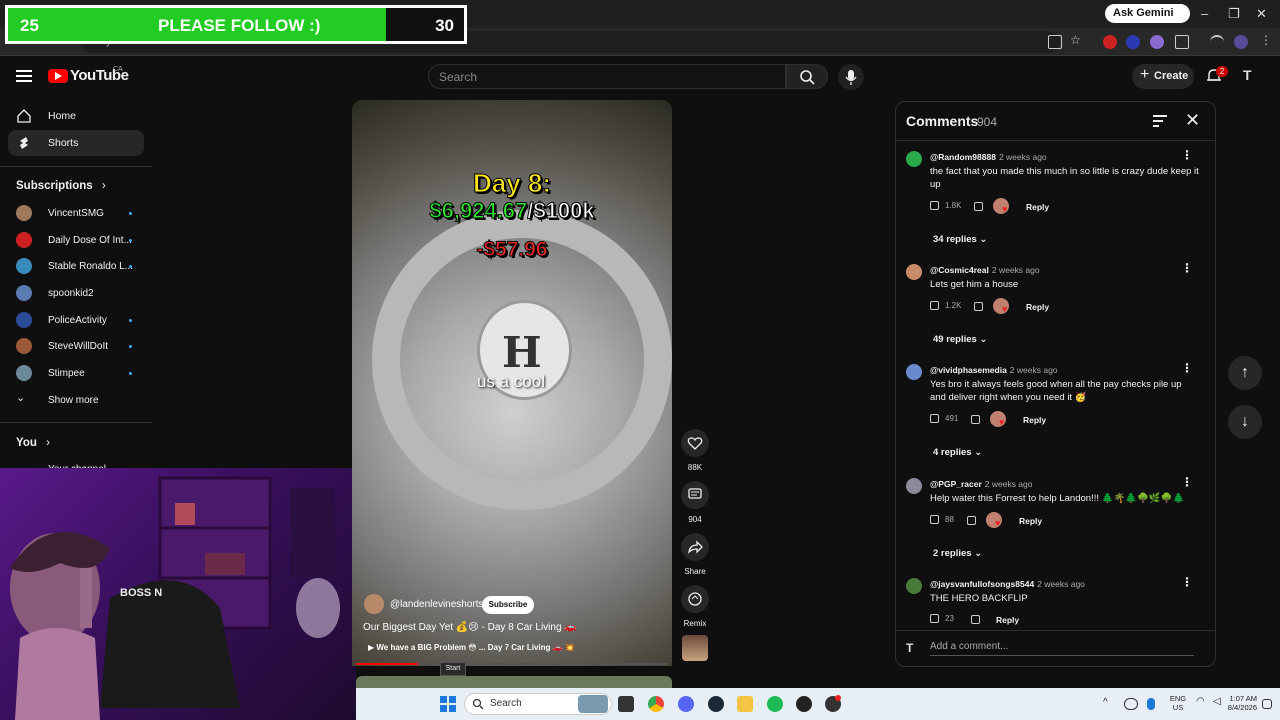  What do you see at coordinates (626, 704) in the screenshot?
I see `task-view-icon` at bounding box center [626, 704].